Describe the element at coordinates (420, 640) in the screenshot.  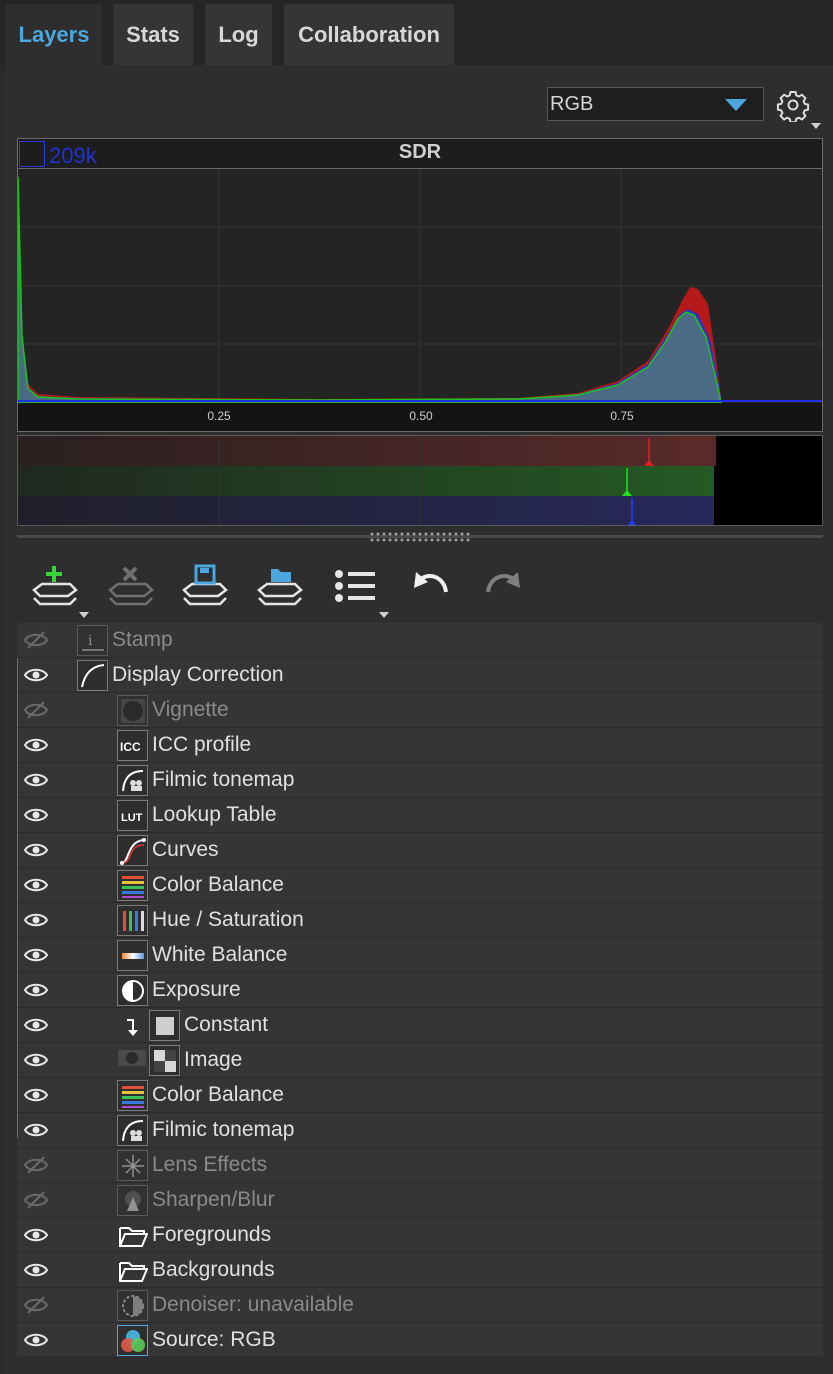
I see `layer-row: i Stamp` at that location.